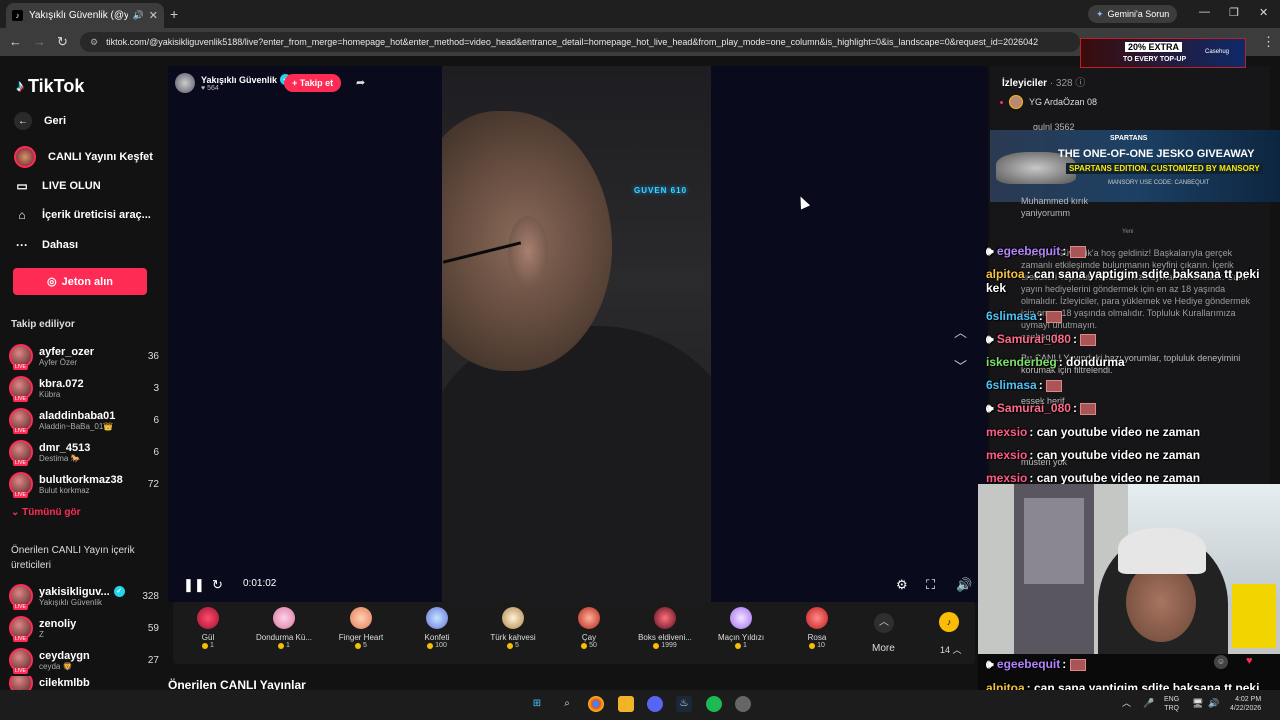 This screenshot has width=1280, height=720. I want to click on viewer-count: 72, so click(153, 484).